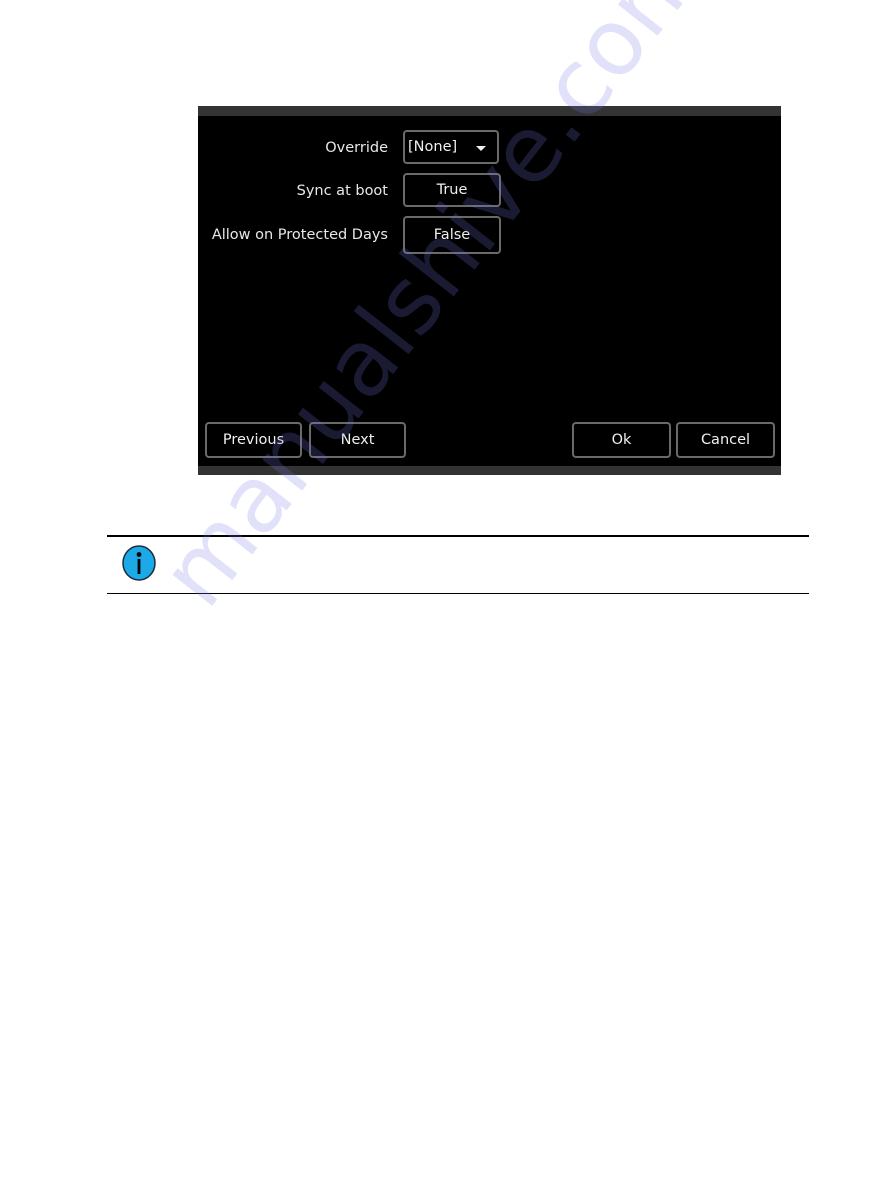 The image size is (891, 1188). Describe the element at coordinates (253, 440) in the screenshot. I see `previous-button: Previous` at that location.